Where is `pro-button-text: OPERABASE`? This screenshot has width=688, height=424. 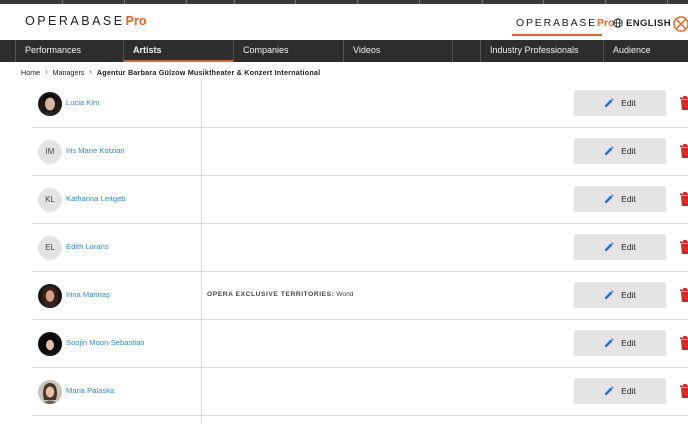
pro-button-text: OPERABASE is located at coordinates (556, 23).